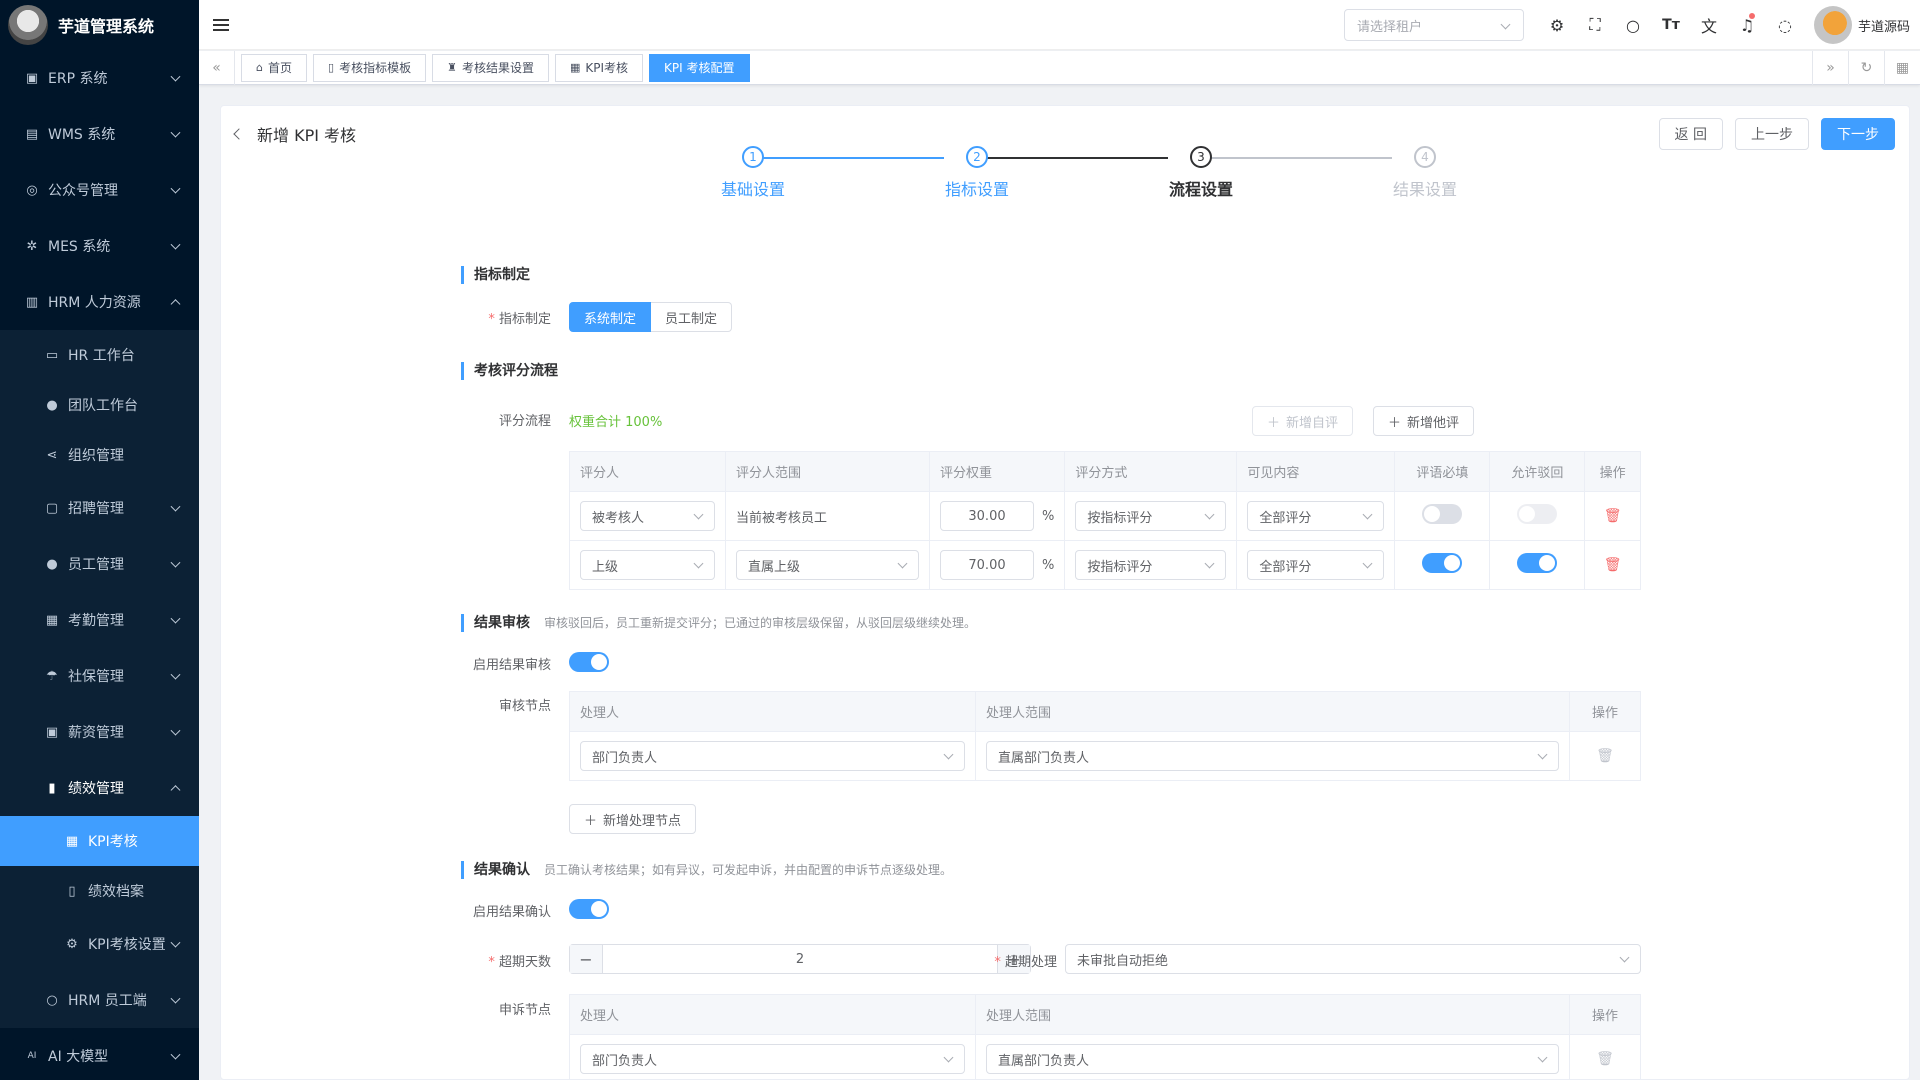 The width and height of the screenshot is (1920, 1080). What do you see at coordinates (99, 455) in the screenshot?
I see `sidebar-item-org: ⋖ 组织管理` at bounding box center [99, 455].